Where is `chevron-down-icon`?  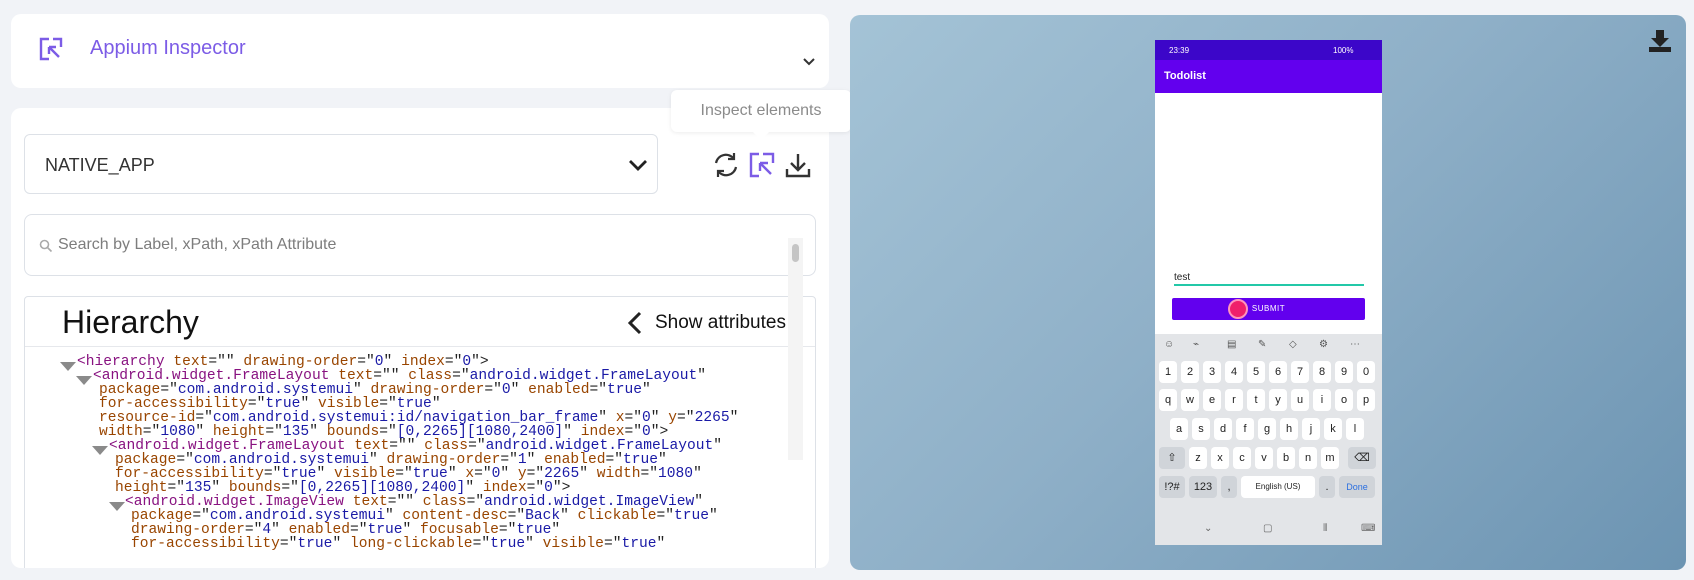
chevron-down-icon is located at coordinates (638, 165).